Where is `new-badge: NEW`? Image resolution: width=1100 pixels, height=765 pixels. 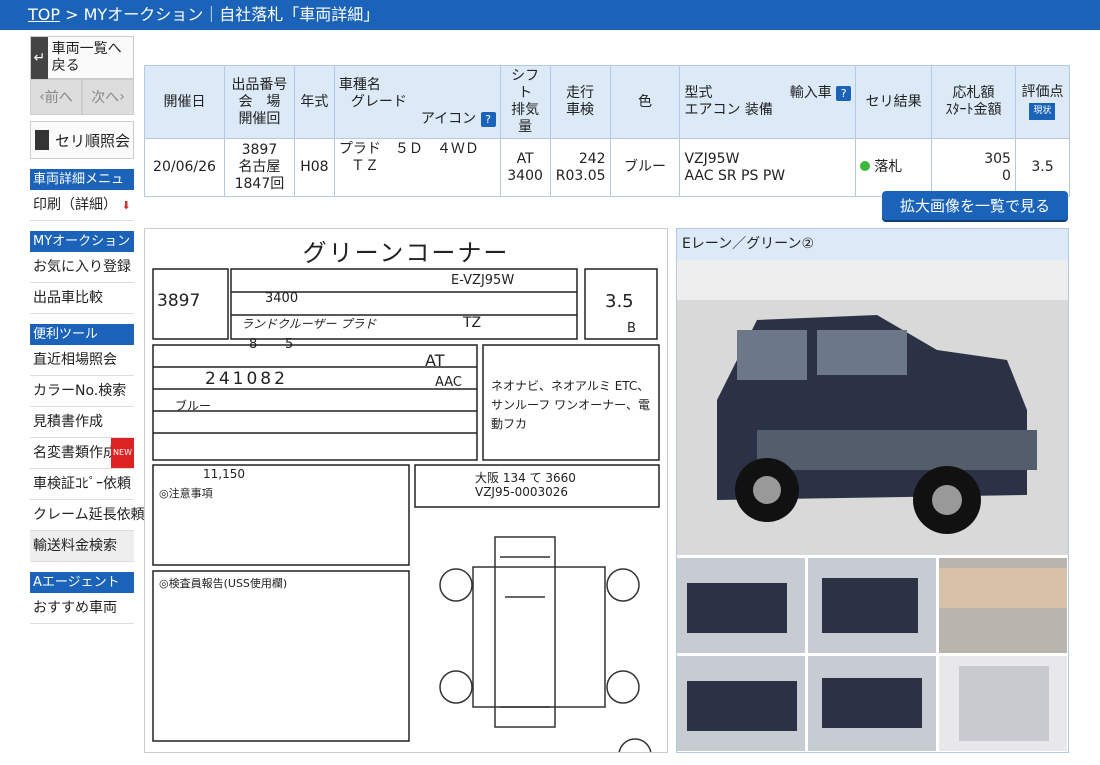
new-badge: NEW is located at coordinates (122, 453).